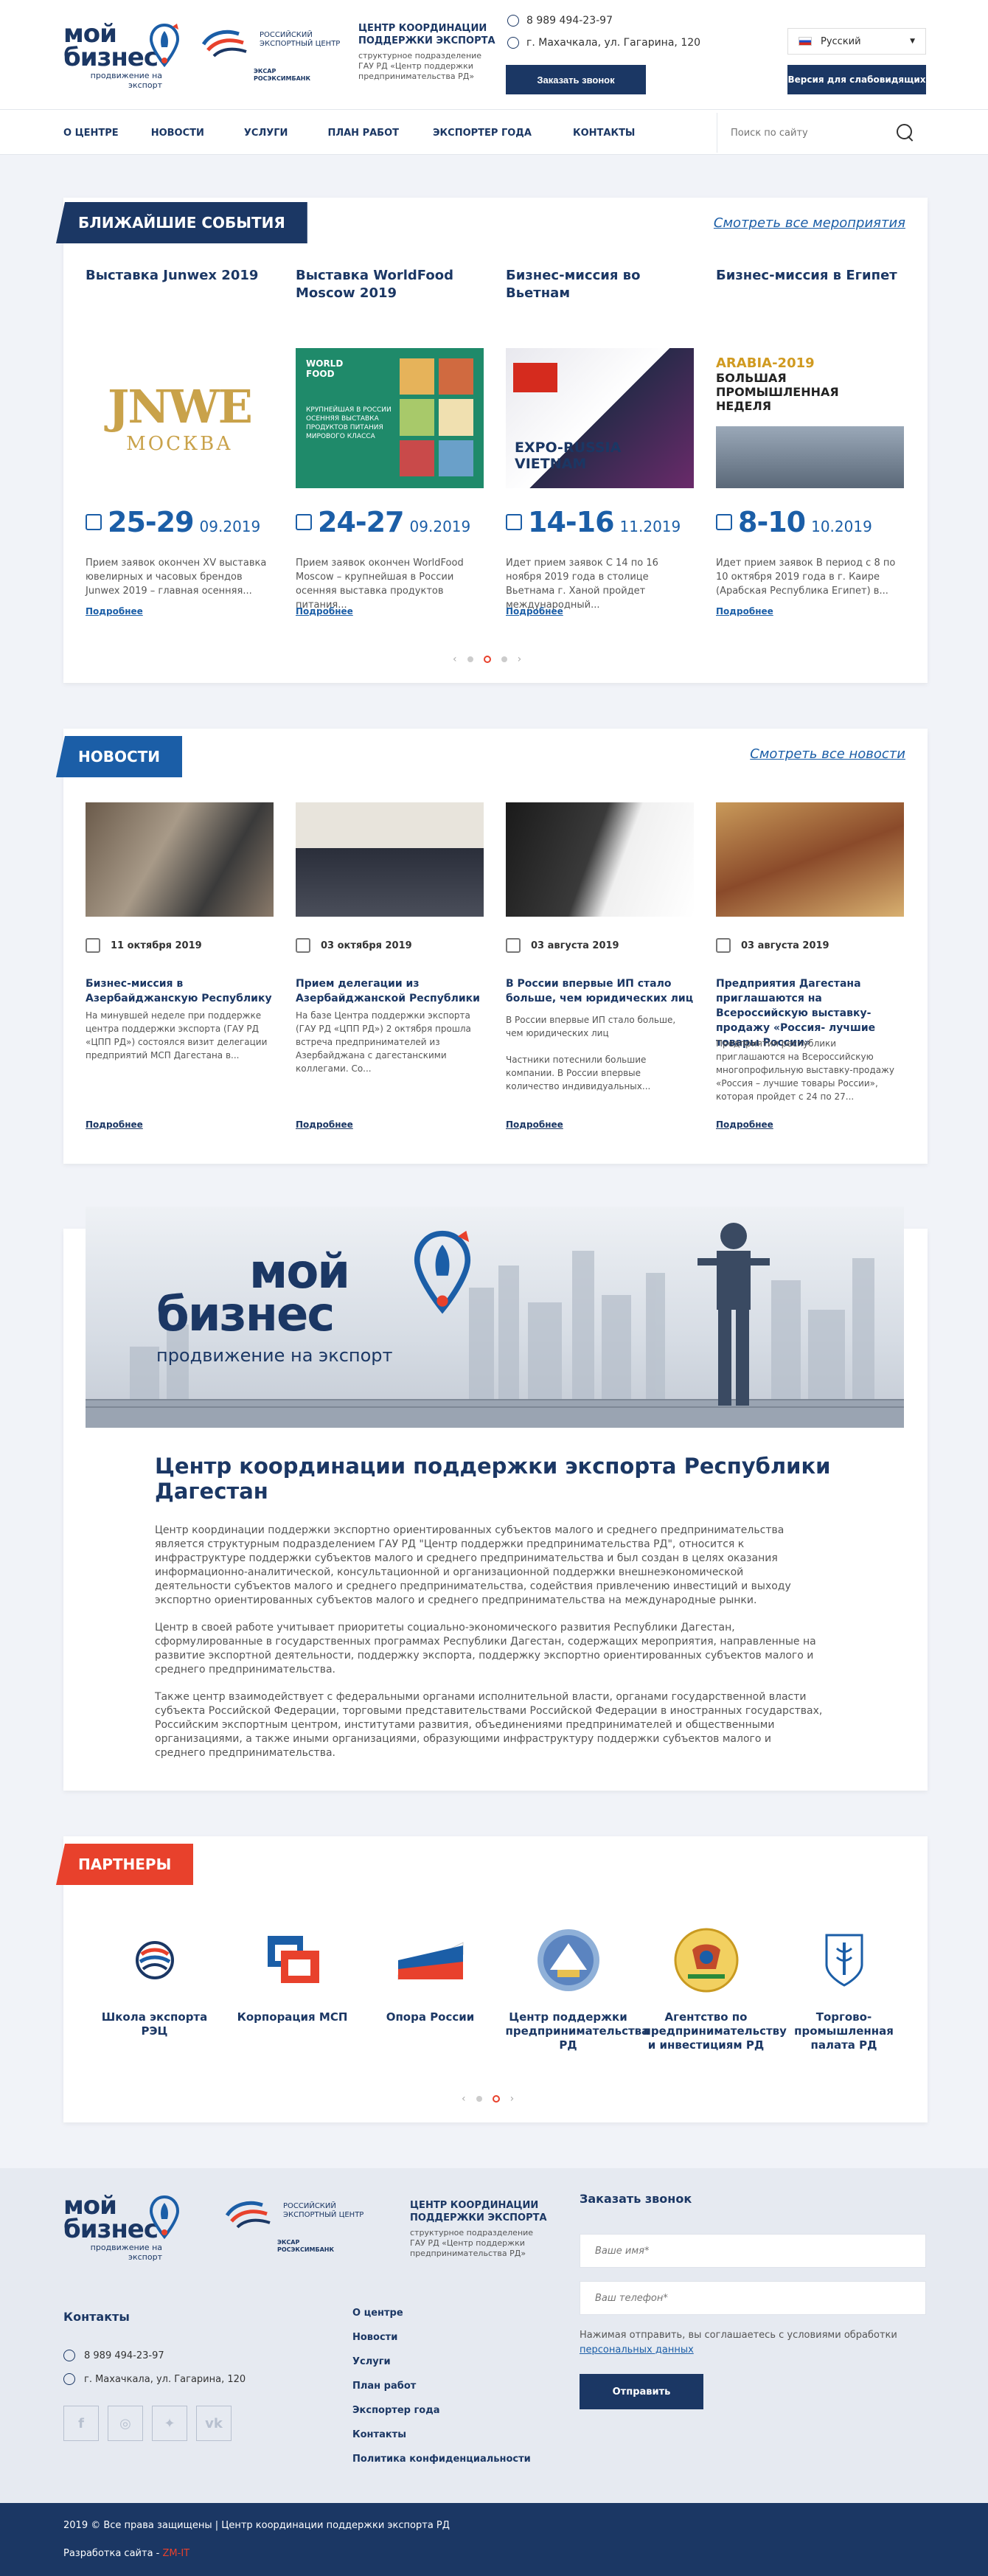 This screenshot has height=2576, width=988. What do you see at coordinates (119, 756) in the screenshot?
I see `news-label: НОВОСТИ` at bounding box center [119, 756].